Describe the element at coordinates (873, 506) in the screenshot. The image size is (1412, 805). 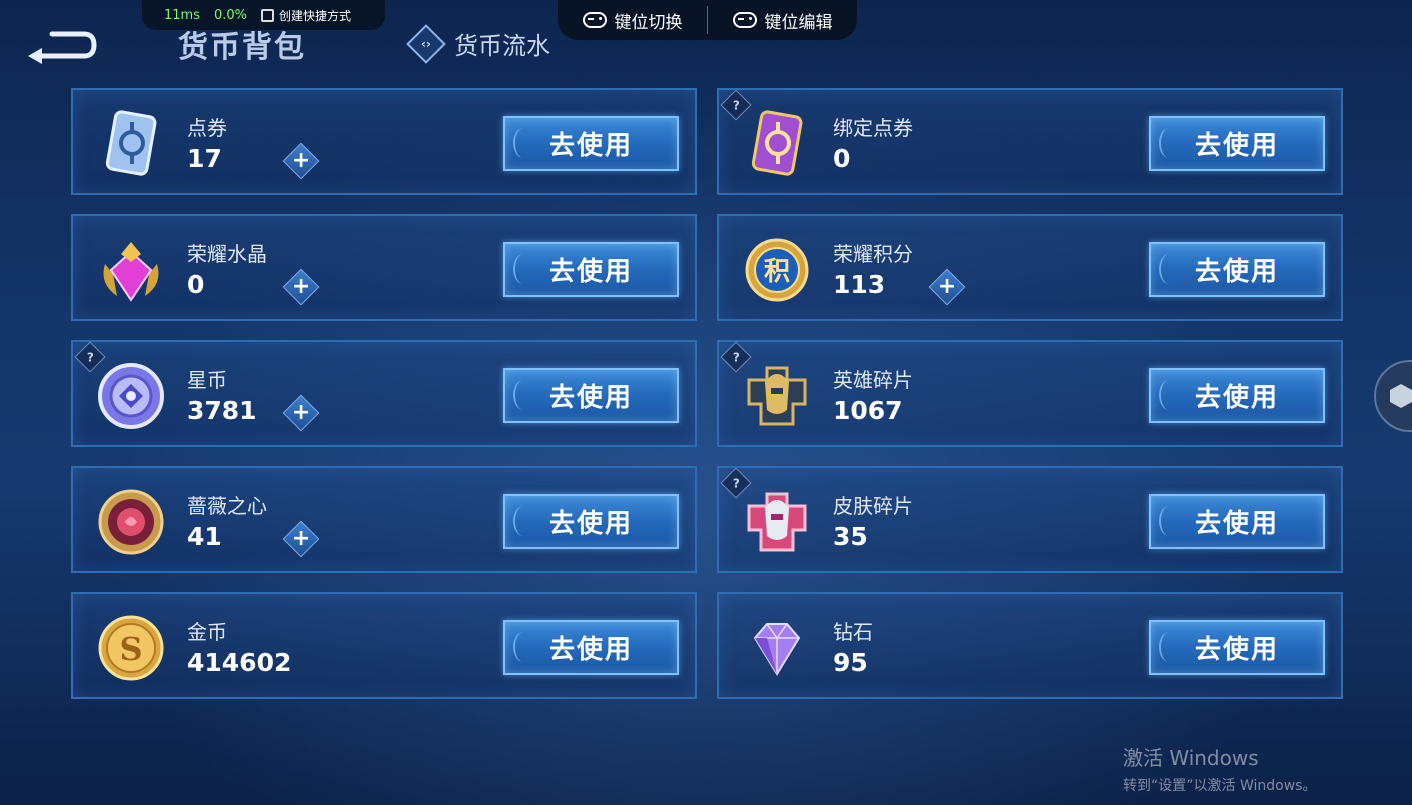
I see `currency-name: 皮肤碎片` at that location.